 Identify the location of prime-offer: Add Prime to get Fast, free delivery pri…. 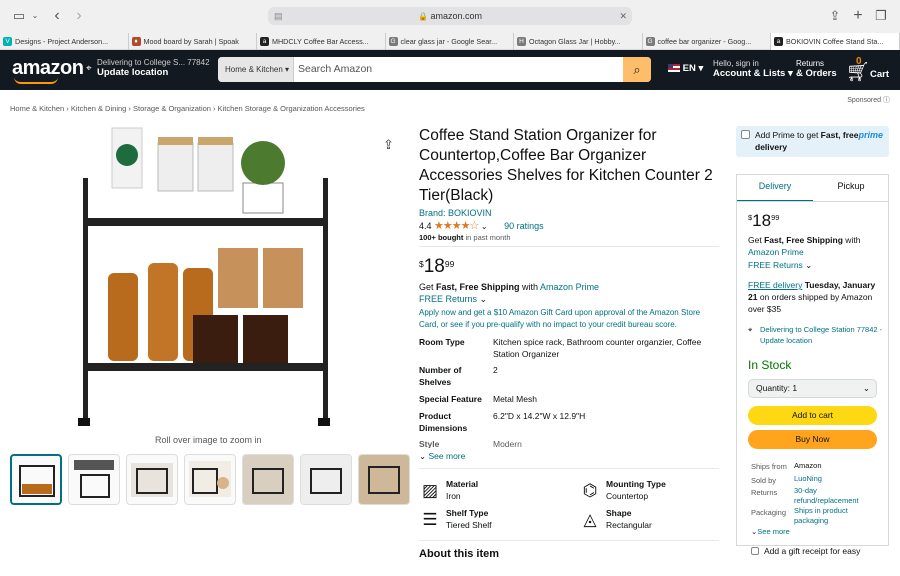
(812, 141).